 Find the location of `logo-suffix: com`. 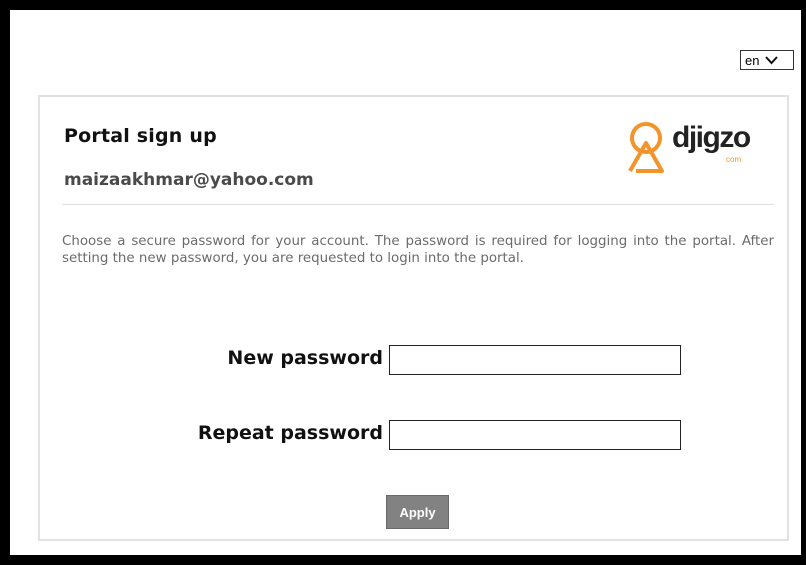

logo-suffix: com is located at coordinates (734, 159).